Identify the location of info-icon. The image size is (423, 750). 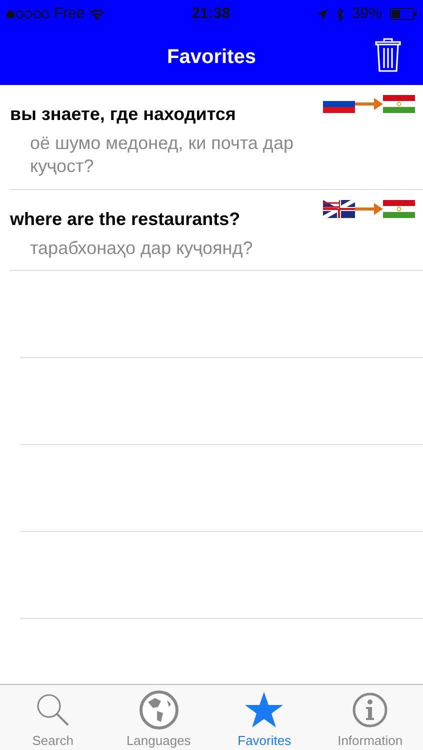
(370, 710).